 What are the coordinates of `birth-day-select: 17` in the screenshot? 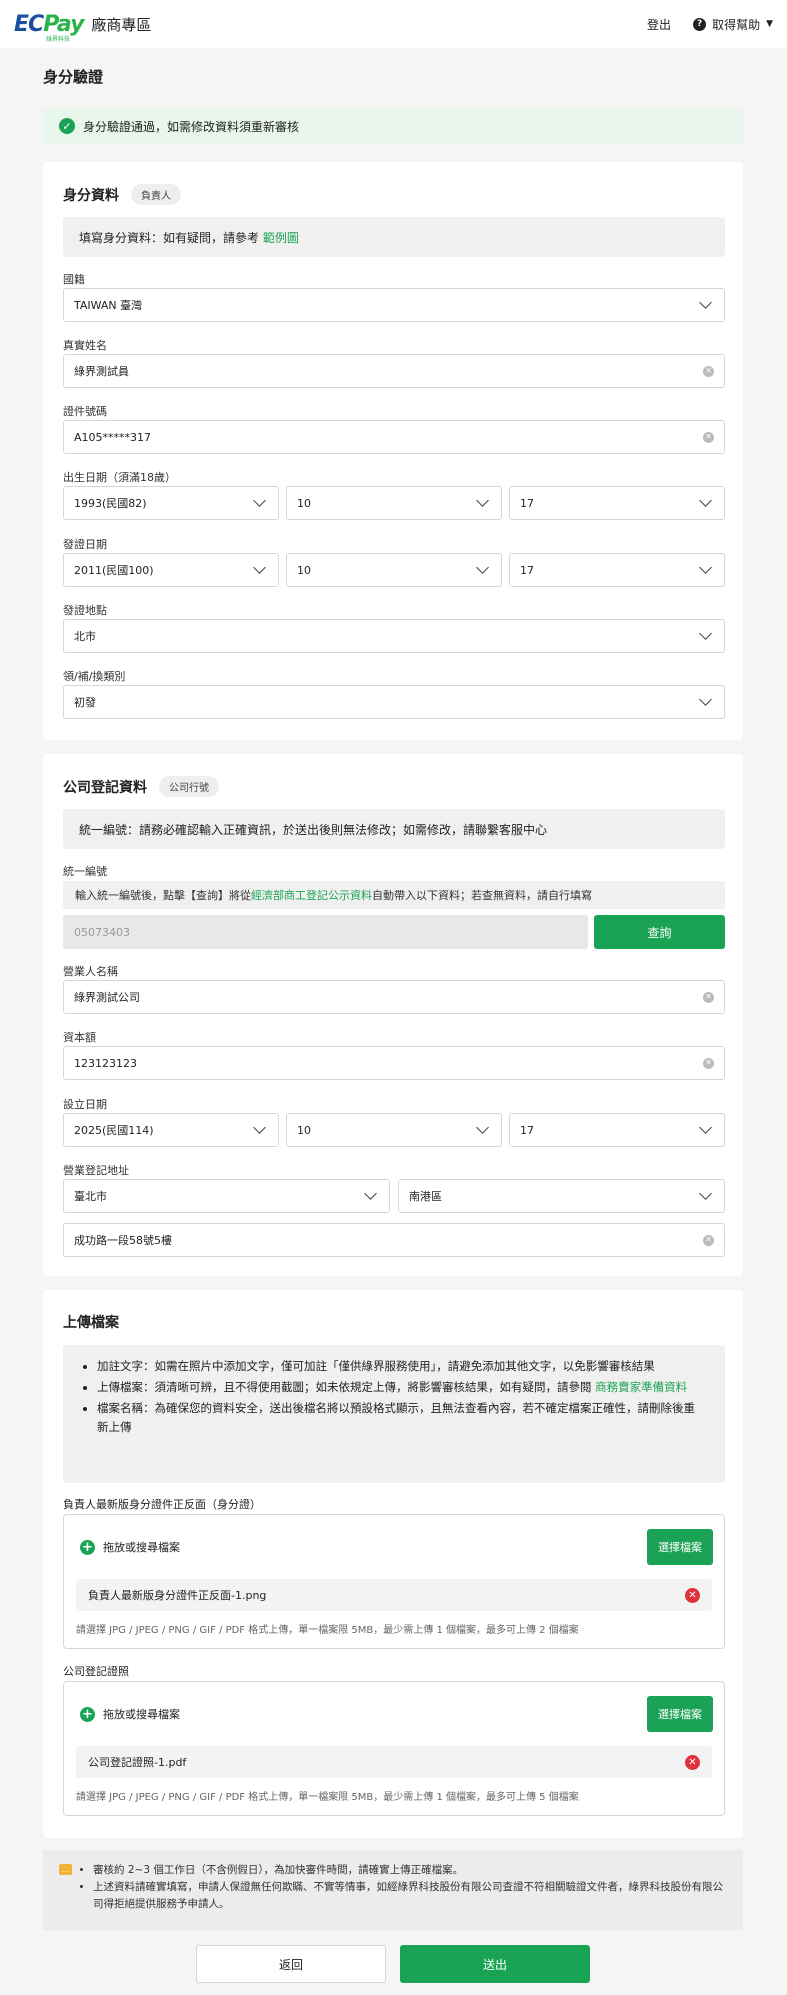 It's located at (617, 503).